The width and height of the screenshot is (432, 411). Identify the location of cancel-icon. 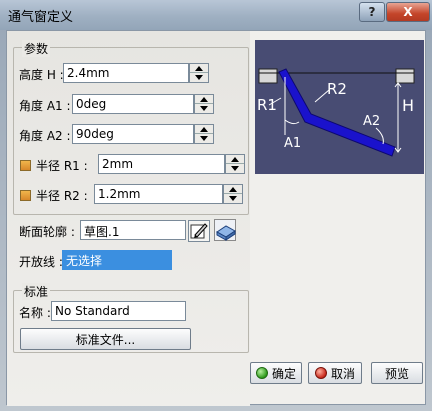
(320, 373).